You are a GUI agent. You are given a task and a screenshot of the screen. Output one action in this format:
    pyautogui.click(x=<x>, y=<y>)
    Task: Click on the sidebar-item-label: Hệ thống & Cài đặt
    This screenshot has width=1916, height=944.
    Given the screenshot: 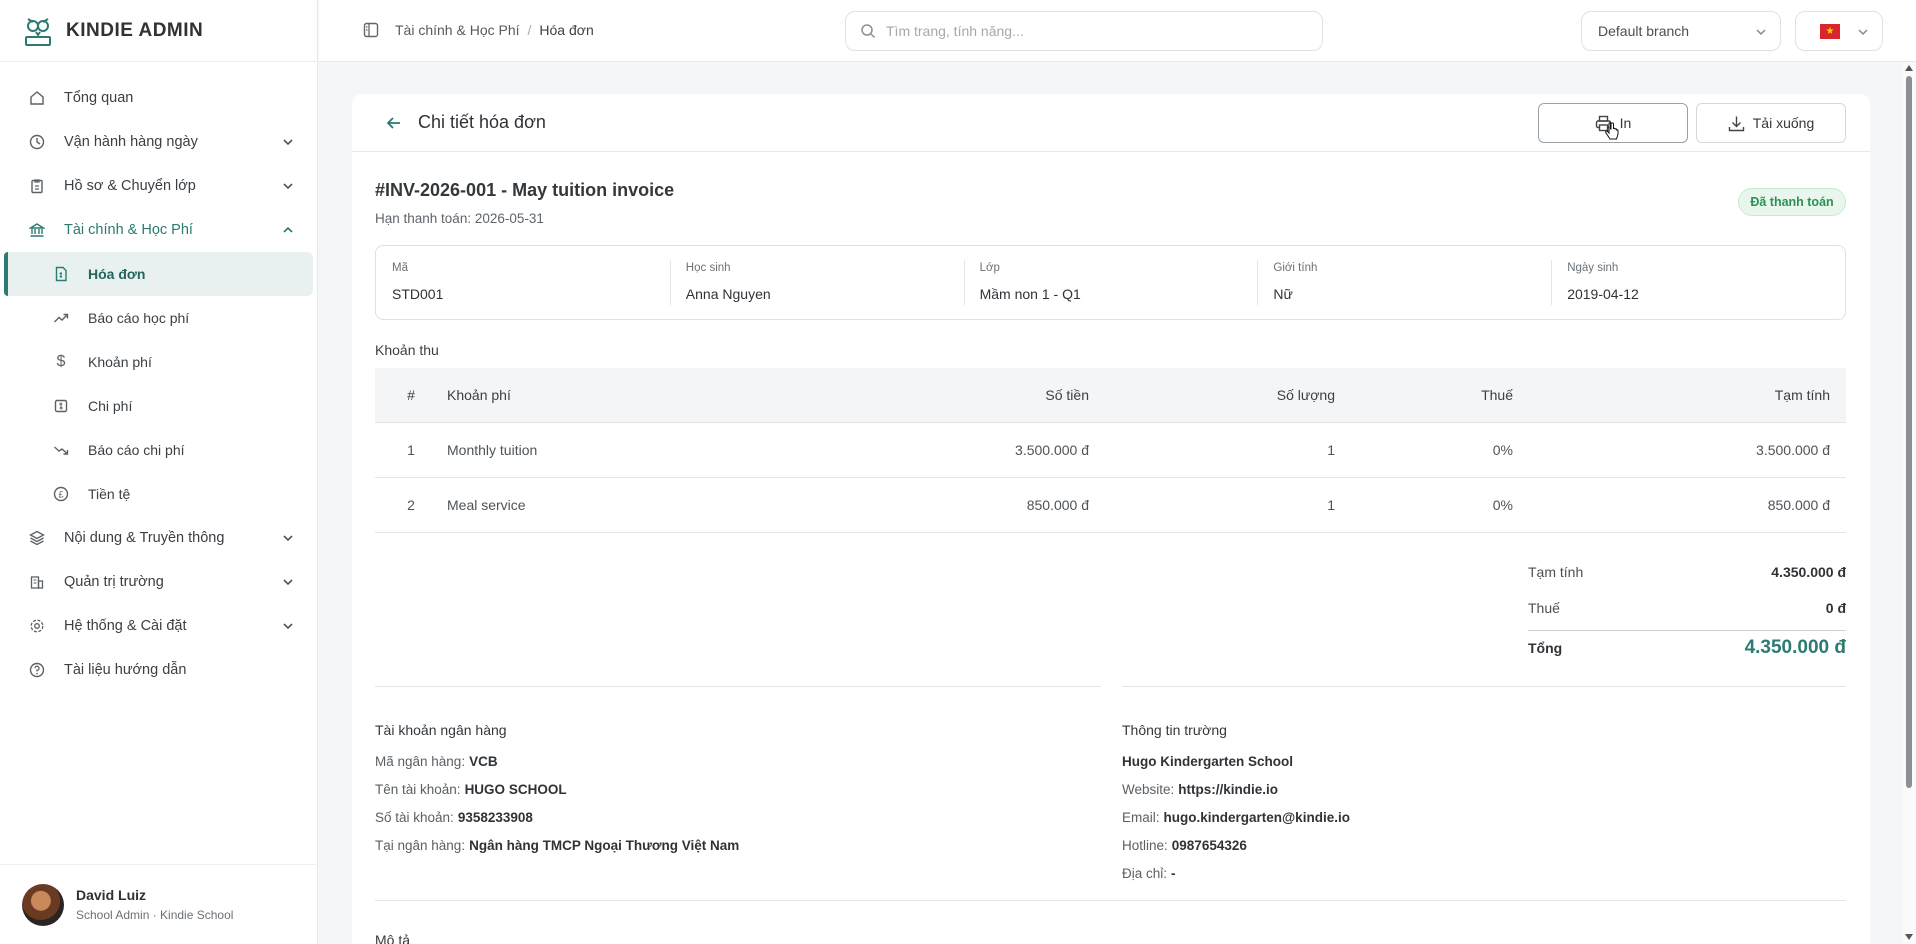 What is the action you would take?
    pyautogui.click(x=125, y=626)
    